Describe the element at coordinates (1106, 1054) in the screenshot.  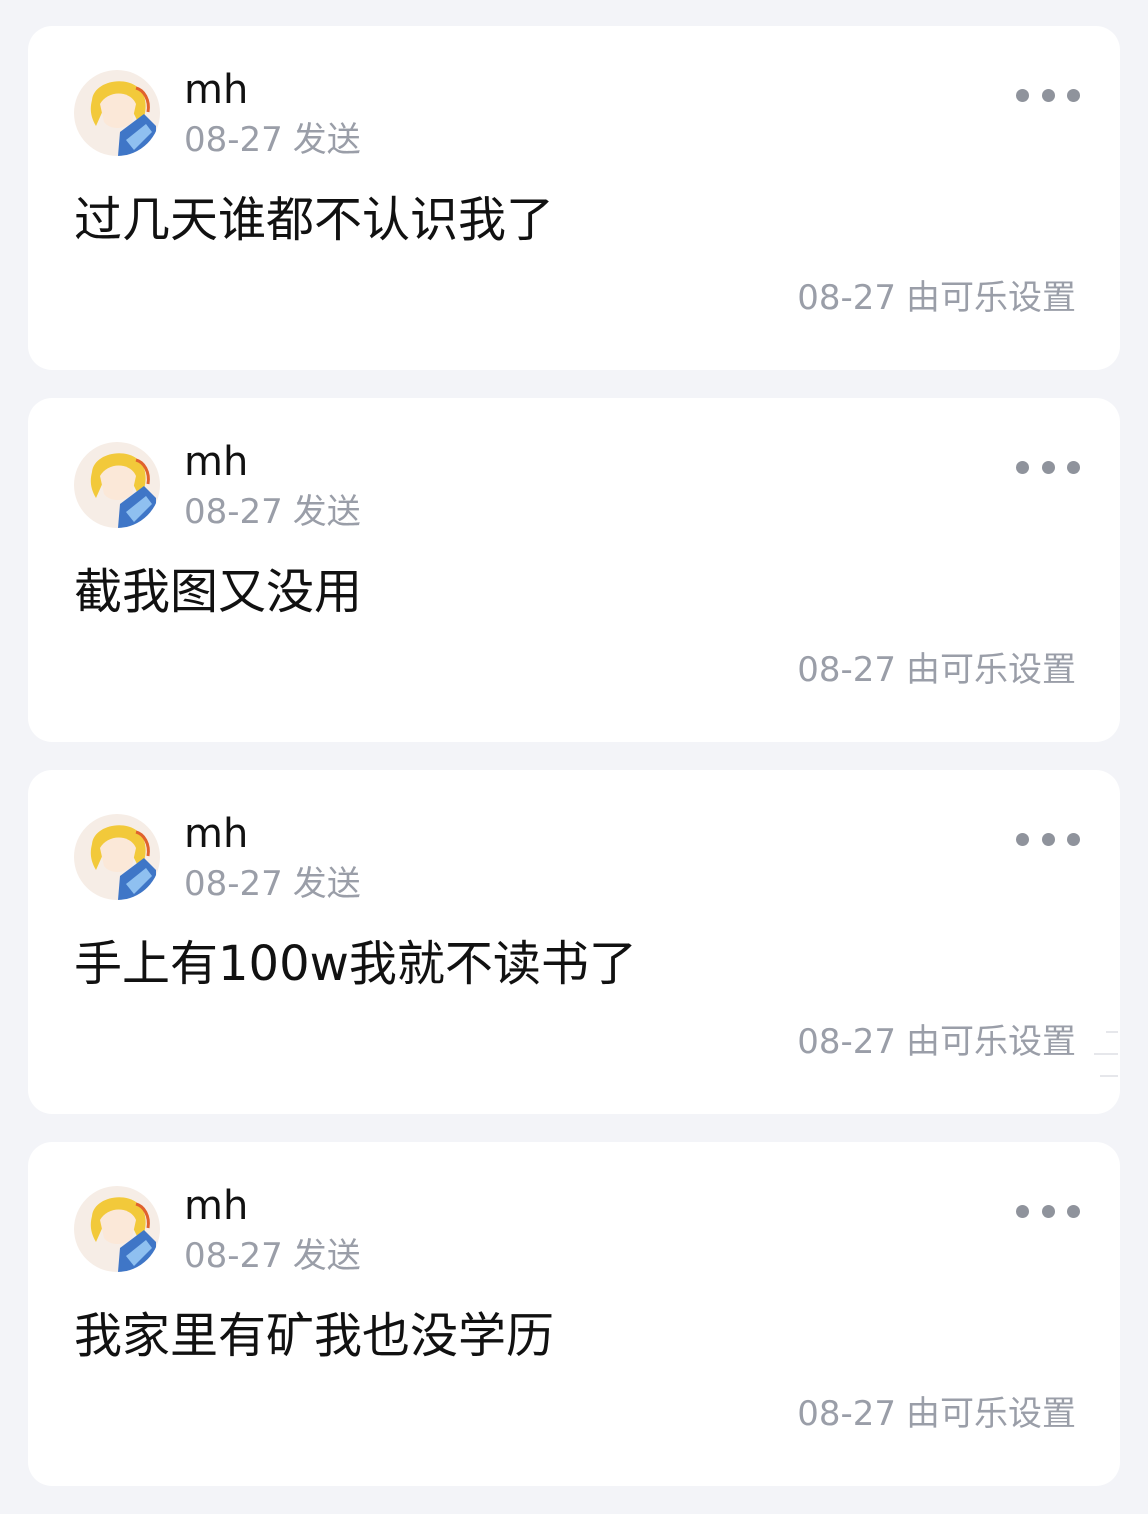
I see `watermark-icon` at that location.